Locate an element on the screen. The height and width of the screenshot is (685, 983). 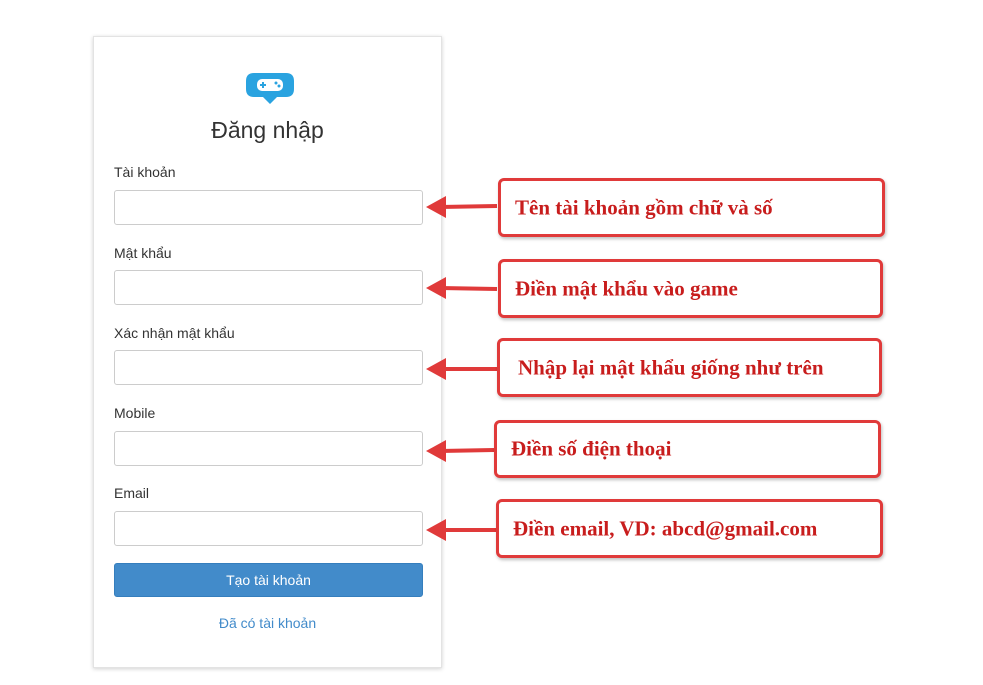
annotation-mobile: Điền số điện thoại is located at coordinates (687, 449).